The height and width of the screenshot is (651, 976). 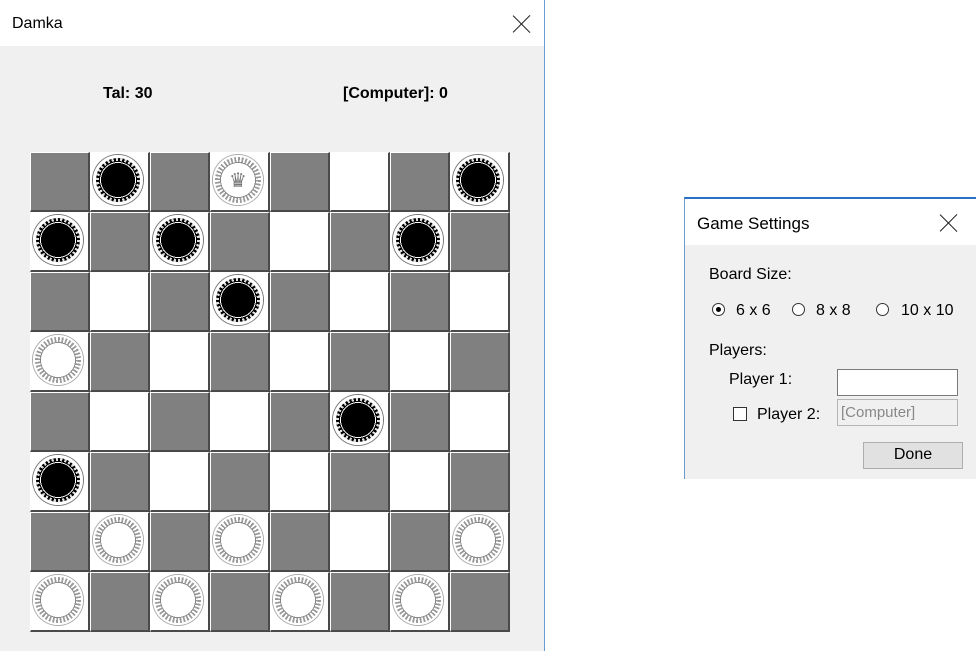 What do you see at coordinates (750, 274) in the screenshot?
I see `board-size-label: Board Size:` at bounding box center [750, 274].